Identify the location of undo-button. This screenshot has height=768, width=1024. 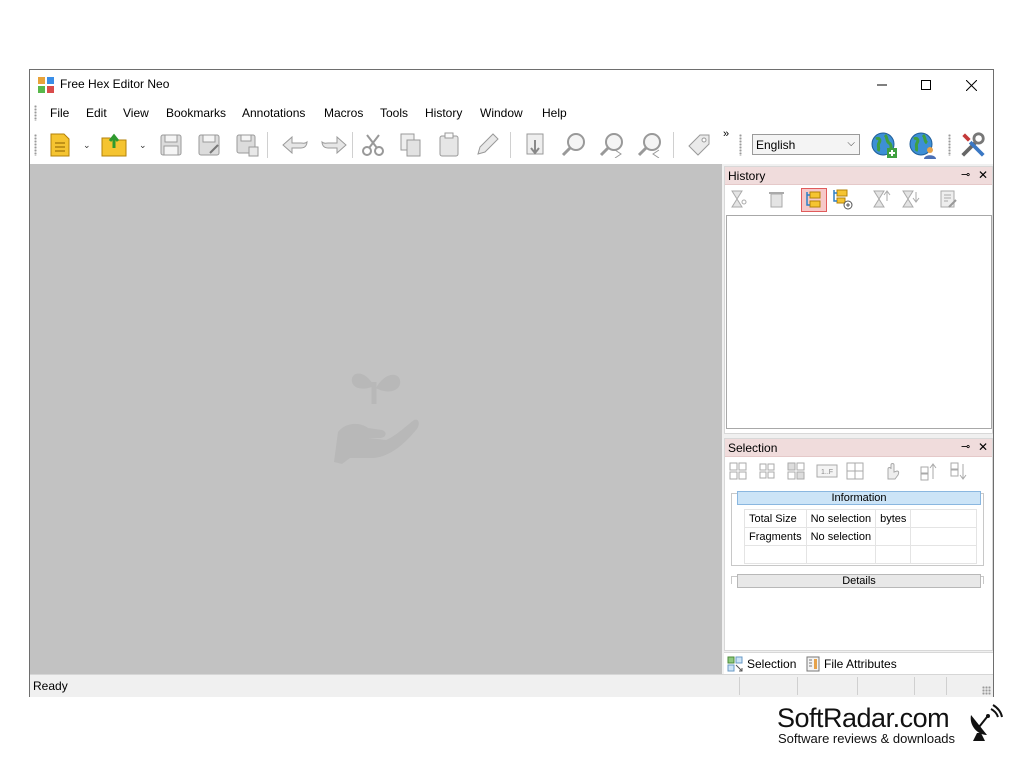
(295, 145).